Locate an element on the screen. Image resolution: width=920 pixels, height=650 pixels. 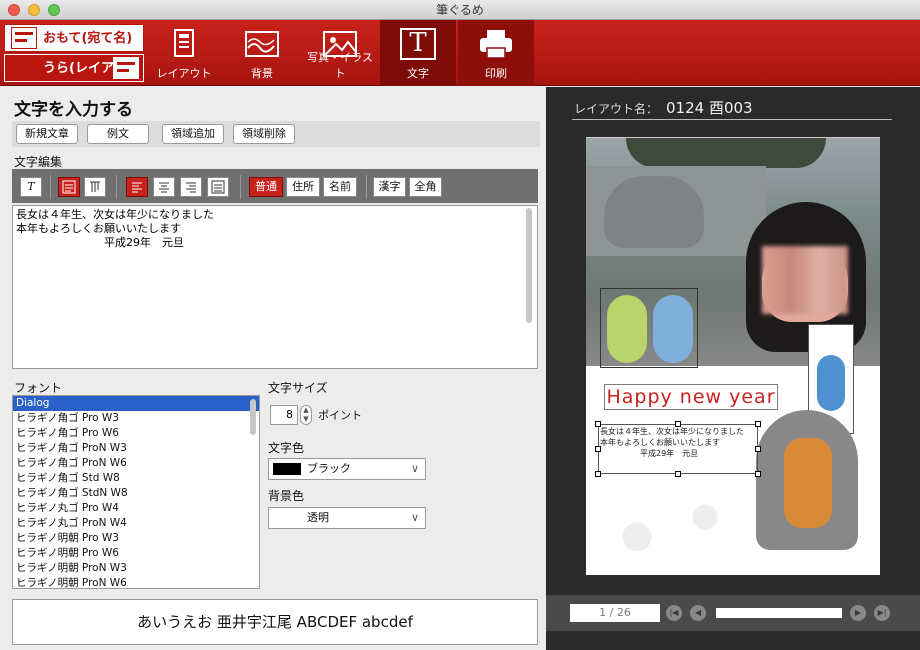
color-swatch is located at coordinates (287, 469).